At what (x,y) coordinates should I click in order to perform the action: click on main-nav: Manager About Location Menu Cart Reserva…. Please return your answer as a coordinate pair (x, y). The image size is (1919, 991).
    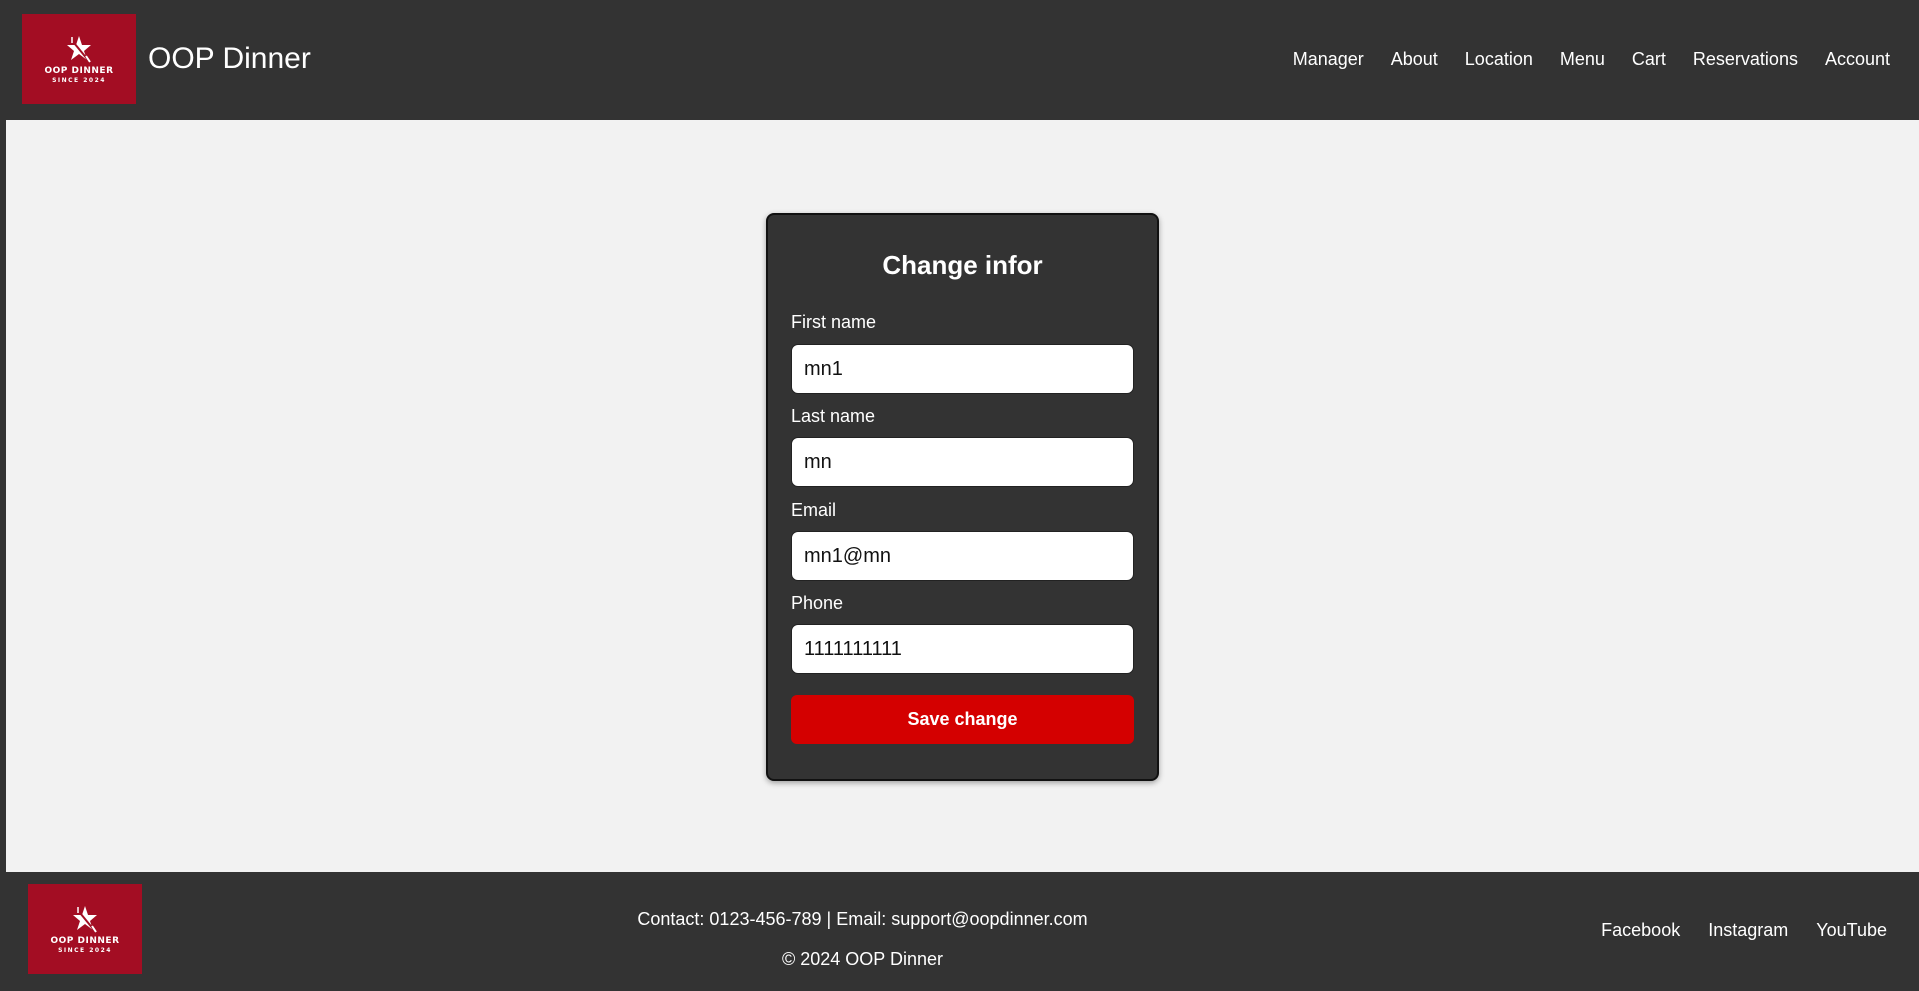
    Looking at the image, I should click on (1578, 59).